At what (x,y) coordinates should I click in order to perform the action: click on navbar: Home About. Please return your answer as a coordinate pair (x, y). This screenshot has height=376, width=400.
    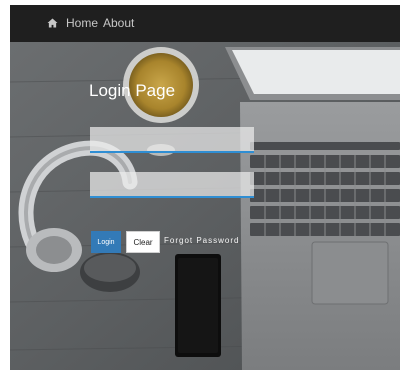
    Looking at the image, I should click on (205, 23).